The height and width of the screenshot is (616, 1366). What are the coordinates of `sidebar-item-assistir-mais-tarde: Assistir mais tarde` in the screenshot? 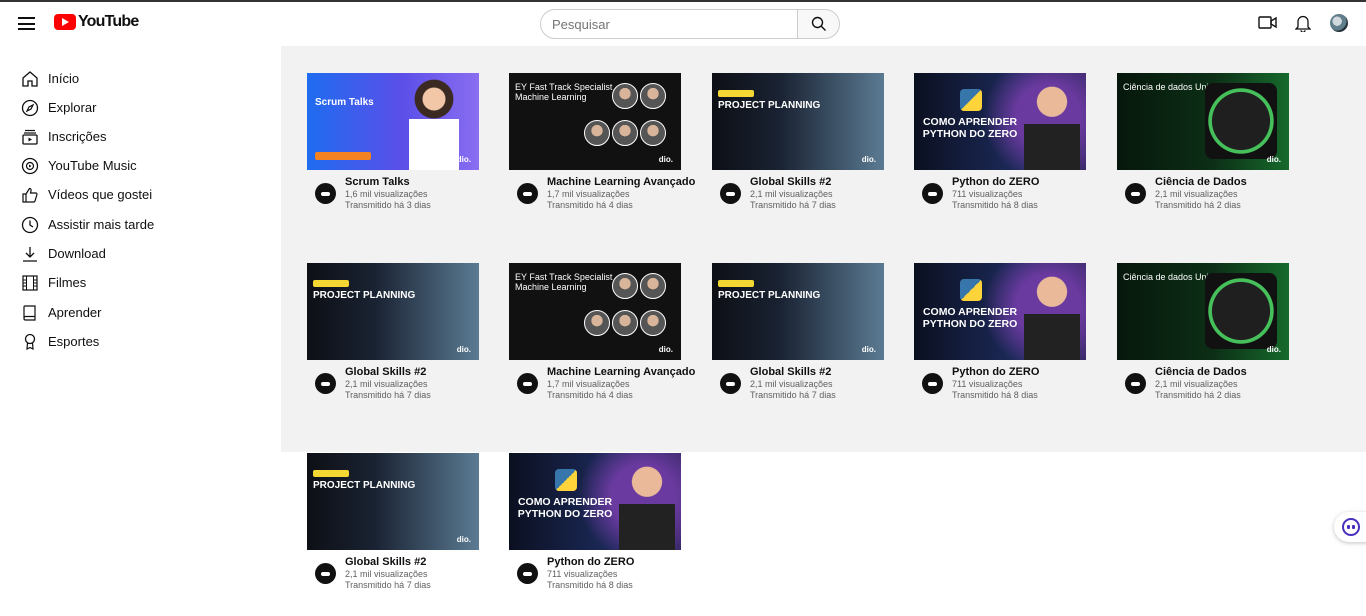 It's located at (145, 224).